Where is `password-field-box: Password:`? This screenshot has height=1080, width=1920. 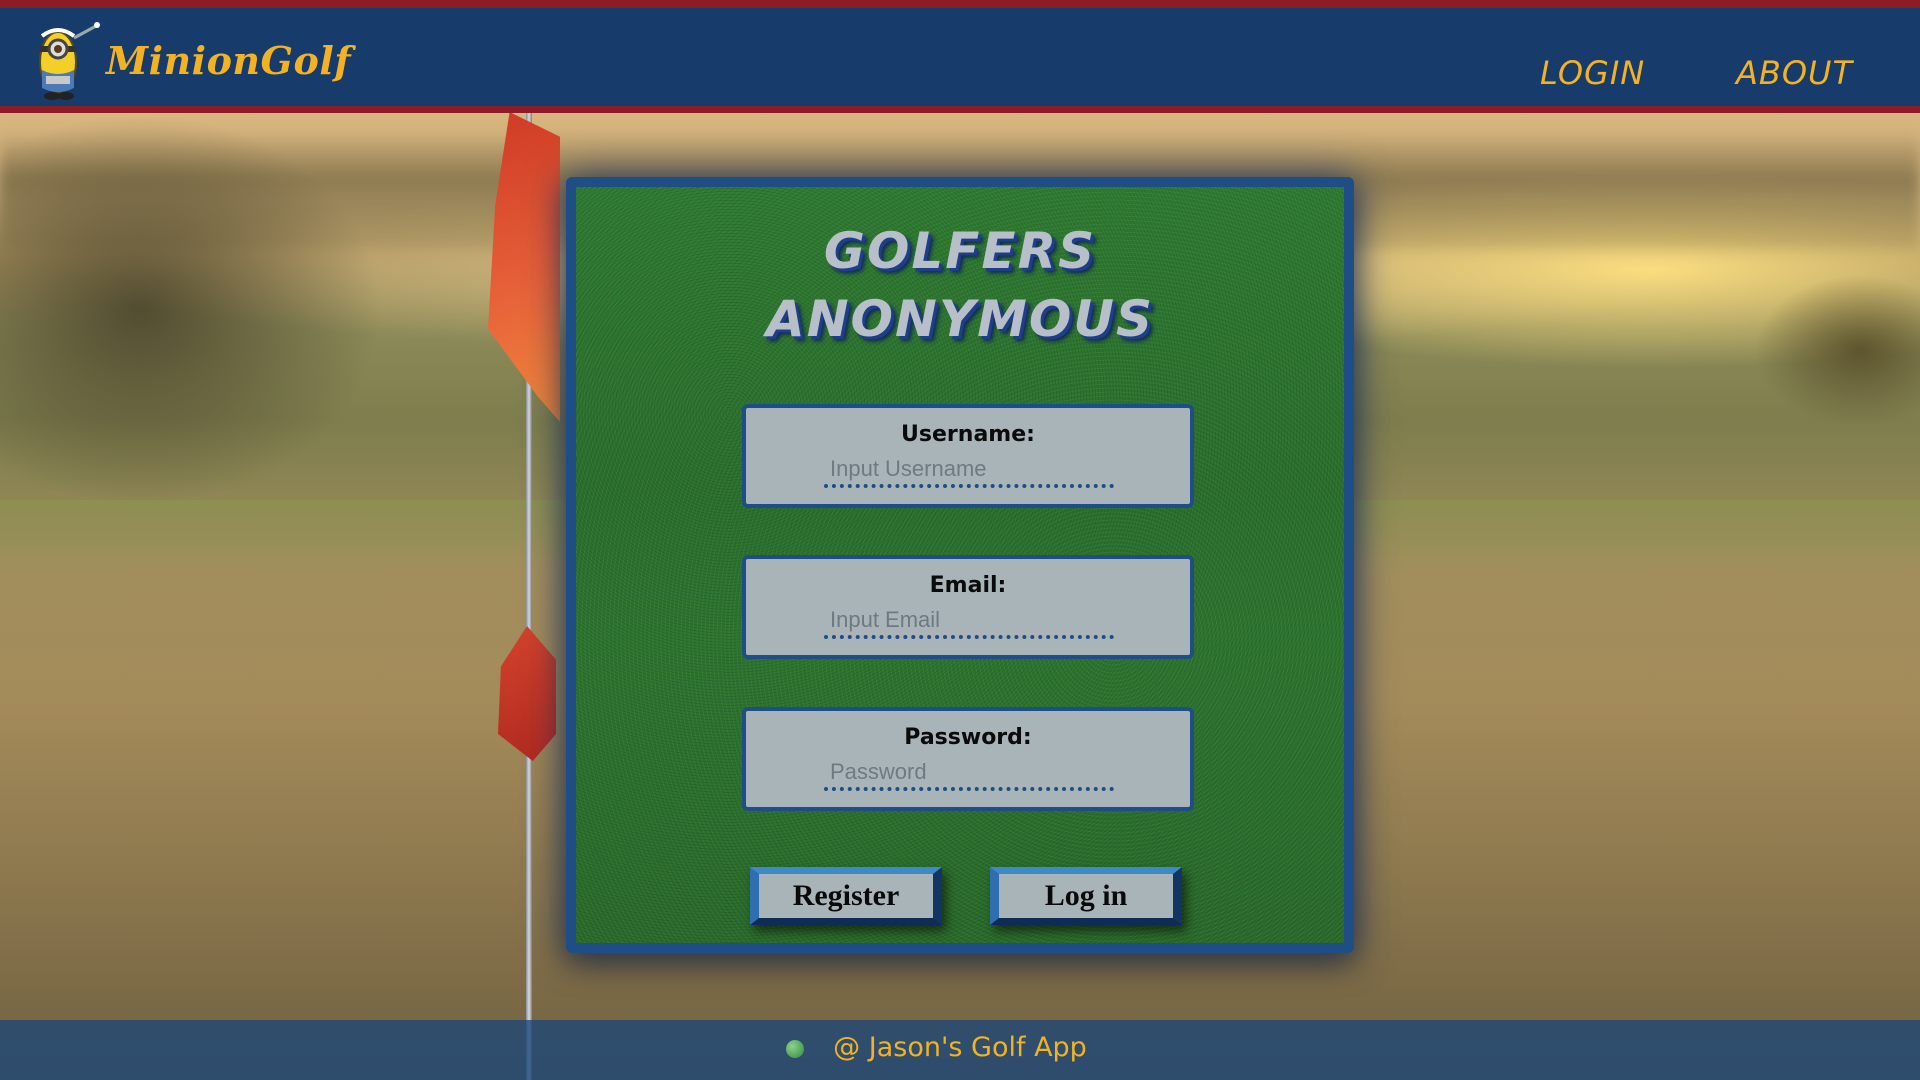
password-field-box: Password: is located at coordinates (968, 759).